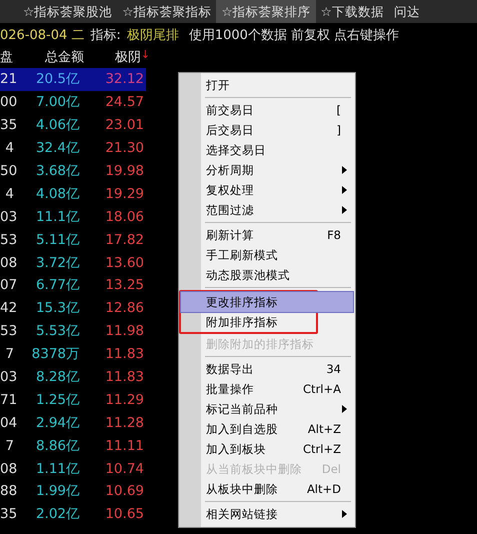  I want to click on table-cell-text: 32.4亿, so click(57, 148).